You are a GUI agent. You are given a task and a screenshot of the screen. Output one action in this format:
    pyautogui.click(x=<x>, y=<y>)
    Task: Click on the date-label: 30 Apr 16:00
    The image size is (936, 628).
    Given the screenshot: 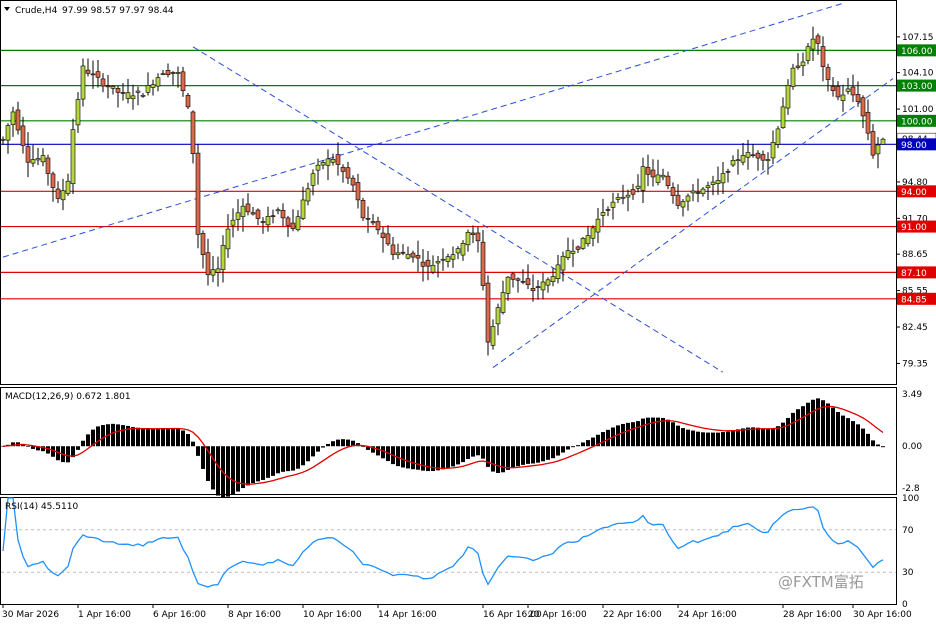 What is the action you would take?
    pyautogui.click(x=882, y=615)
    